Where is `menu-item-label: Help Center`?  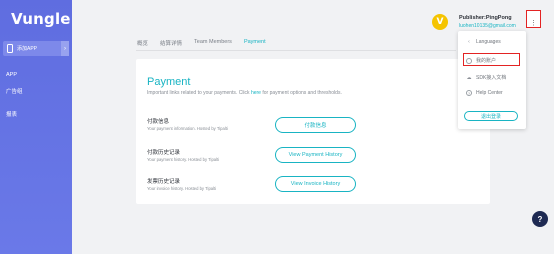 menu-item-label: Help Center is located at coordinates (489, 93).